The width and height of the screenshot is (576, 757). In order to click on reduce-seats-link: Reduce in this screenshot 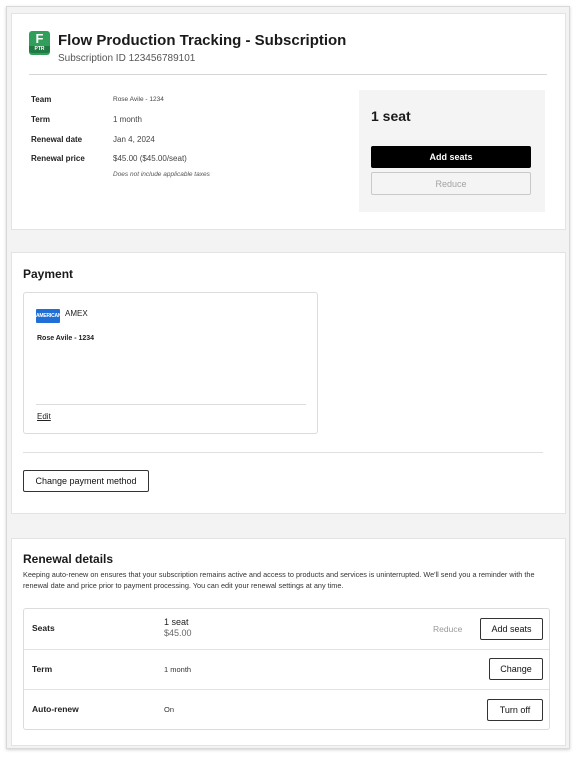, I will do `click(447, 629)`.